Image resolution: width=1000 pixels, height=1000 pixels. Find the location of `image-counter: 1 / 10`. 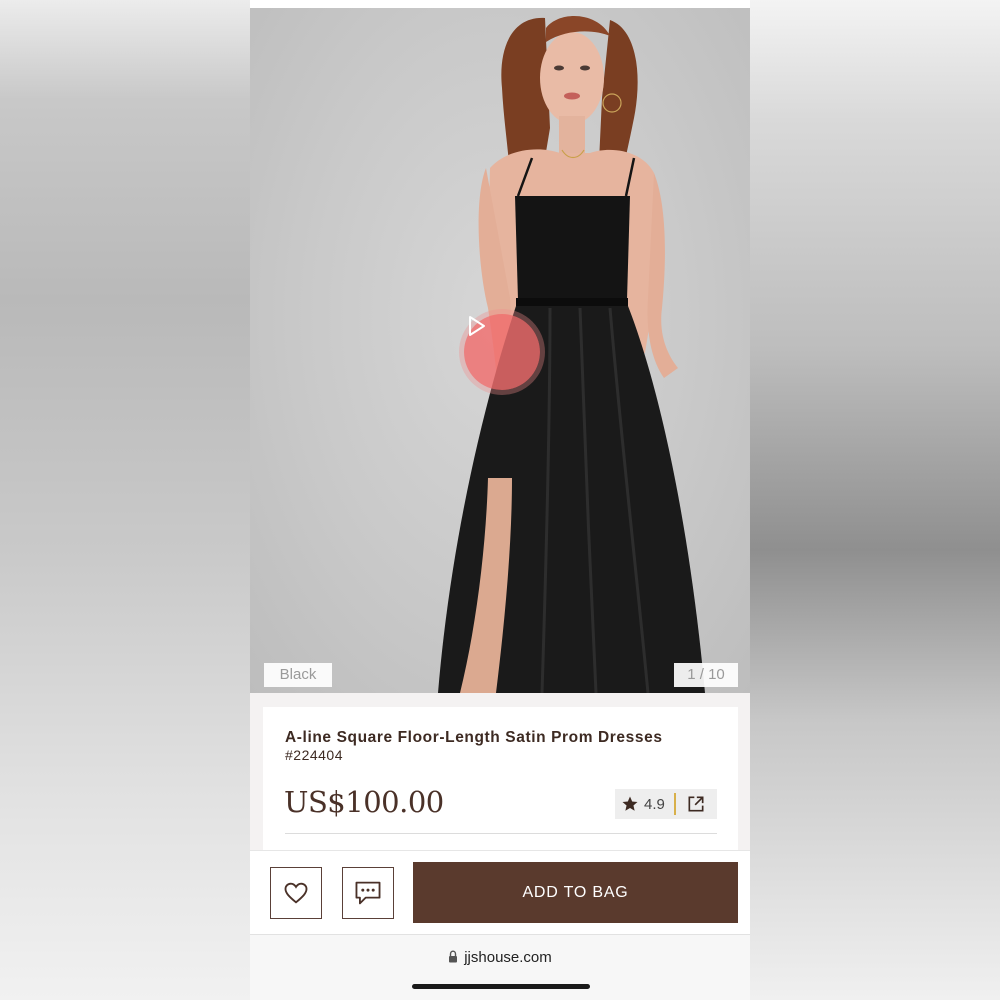

image-counter: 1 / 10 is located at coordinates (706, 675).